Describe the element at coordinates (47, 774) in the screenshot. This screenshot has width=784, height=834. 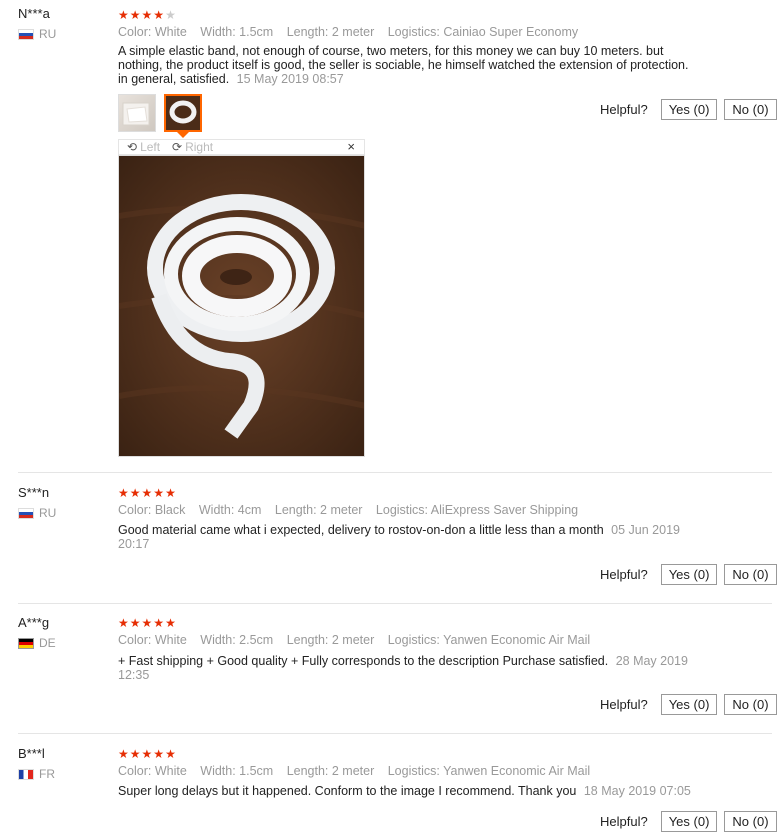
I see `country-code: FR` at that location.